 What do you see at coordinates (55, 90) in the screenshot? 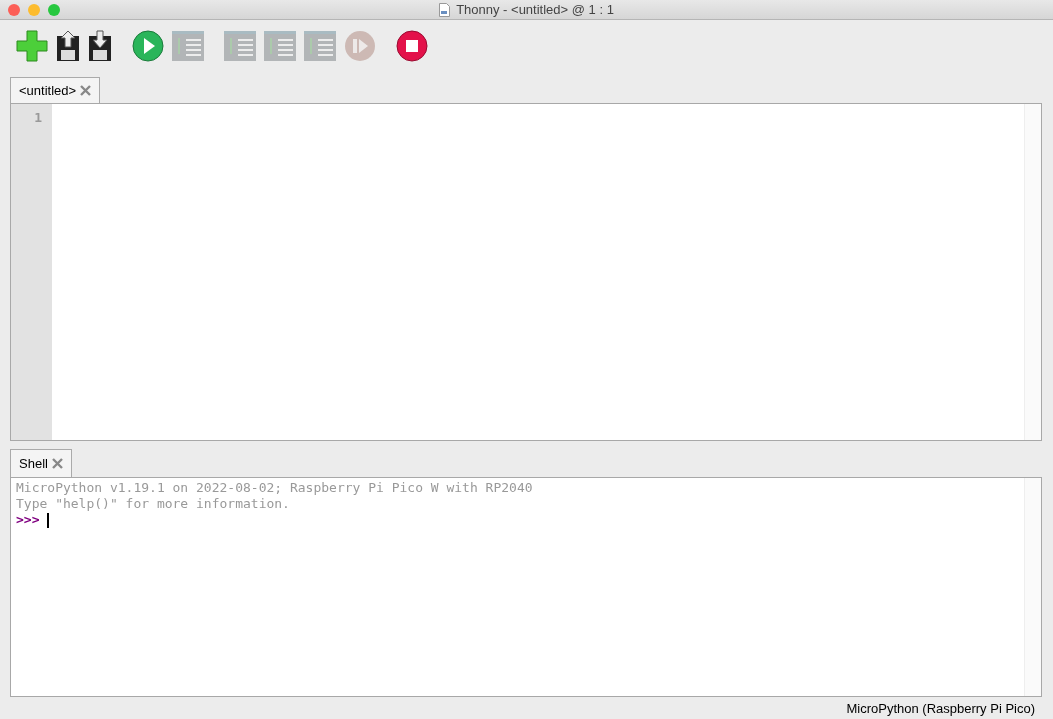
I see `editor-tab: <untitled>` at bounding box center [55, 90].